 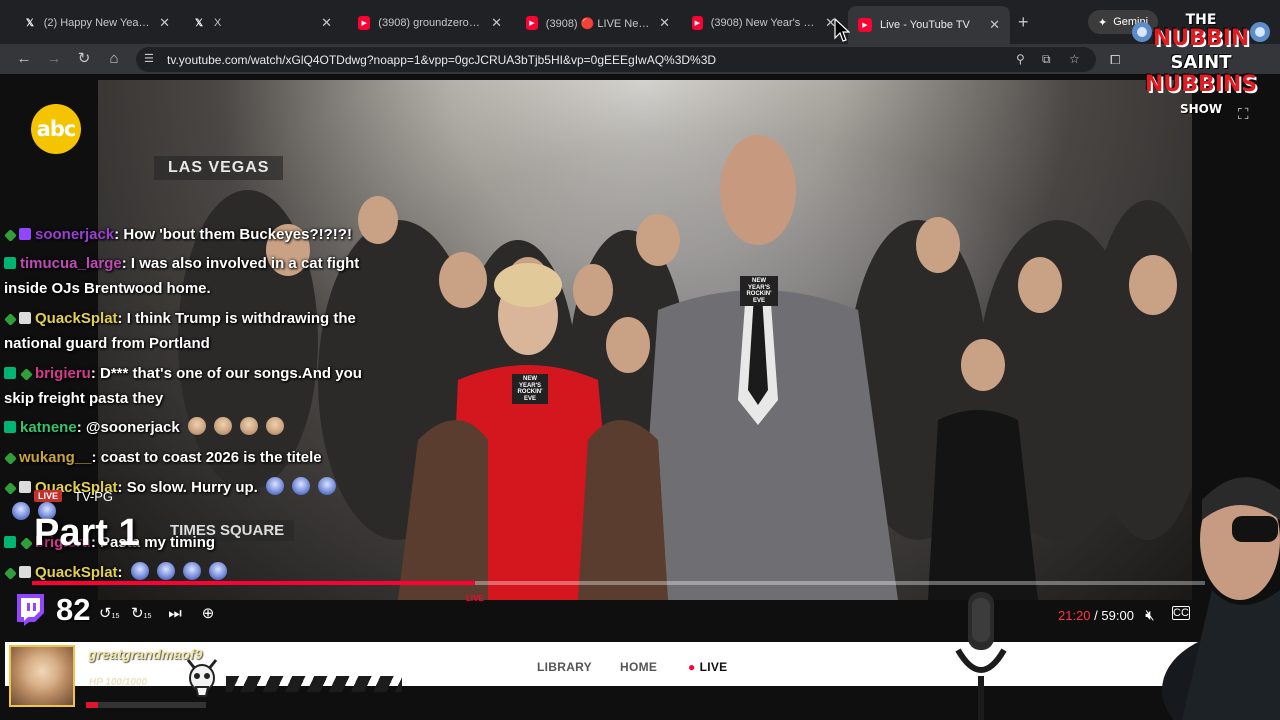 I want to click on microphone-flag: NEW YEAR'S ROCKIN' EVE, so click(x=759, y=291).